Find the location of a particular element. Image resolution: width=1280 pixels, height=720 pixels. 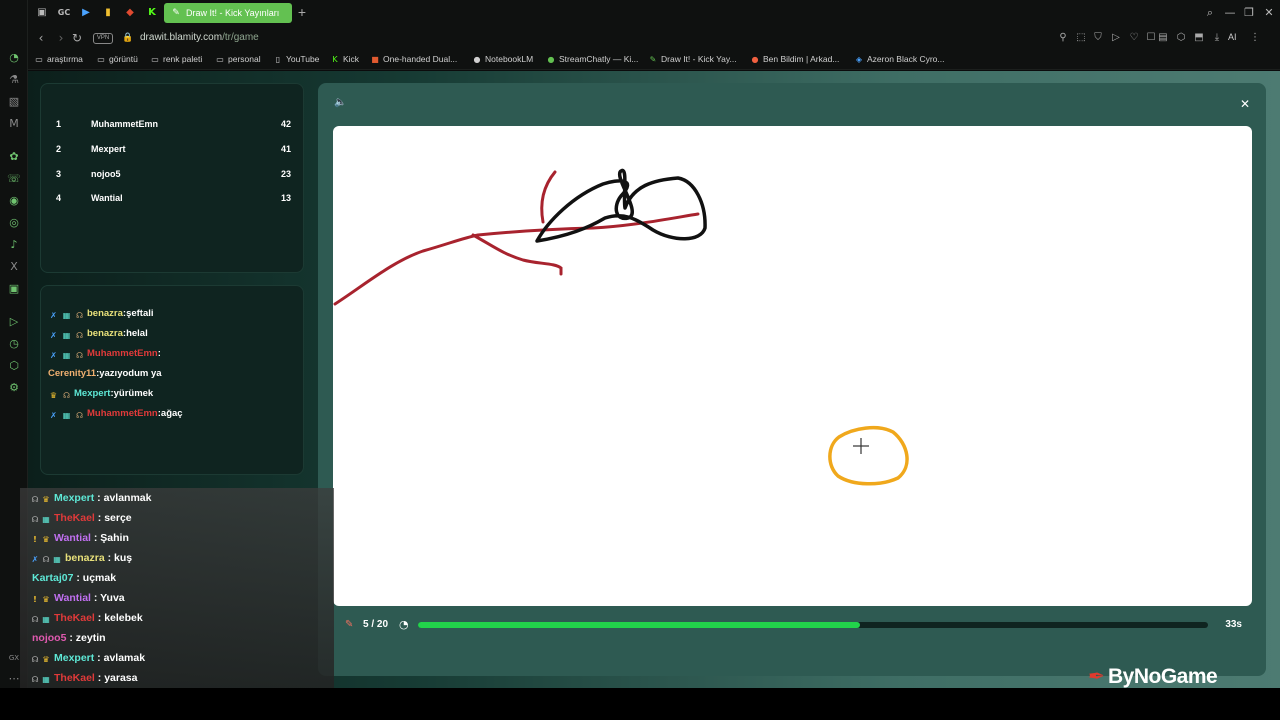

stream-chat-username: nojoo5 is located at coordinates (49, 638).